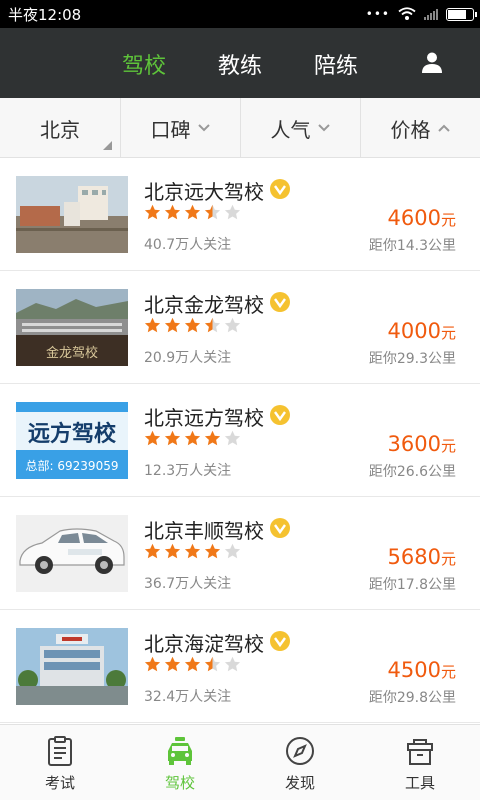 The height and width of the screenshot is (800, 480). I want to click on reputation-filter: 口碑, so click(180, 128).